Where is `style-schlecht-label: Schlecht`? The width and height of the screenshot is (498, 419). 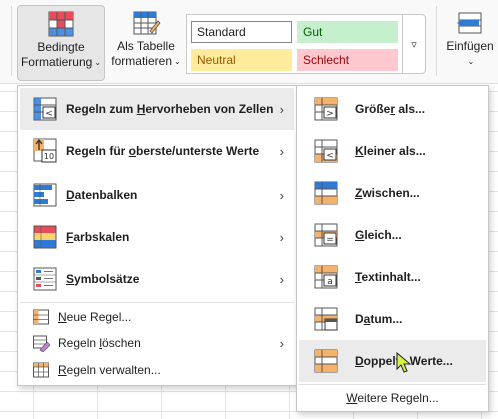 style-schlecht-label: Schlecht is located at coordinates (326, 60).